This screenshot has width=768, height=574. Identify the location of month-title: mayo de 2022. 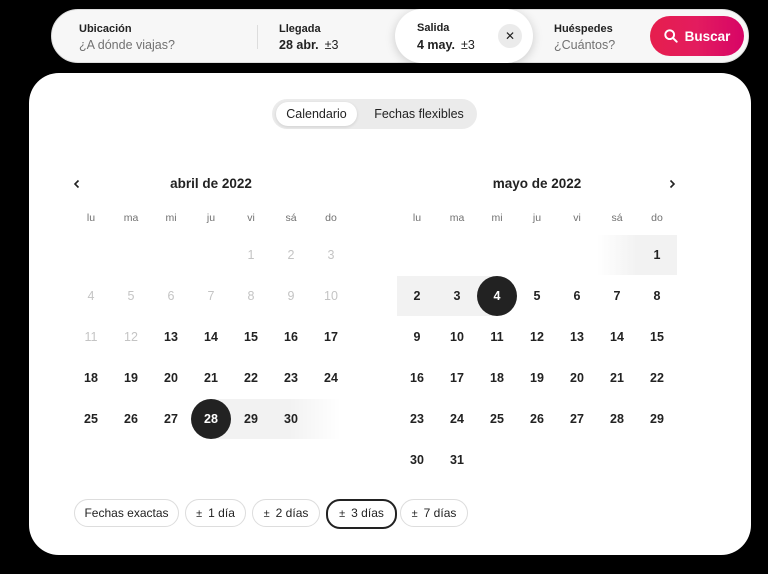
(537, 183).